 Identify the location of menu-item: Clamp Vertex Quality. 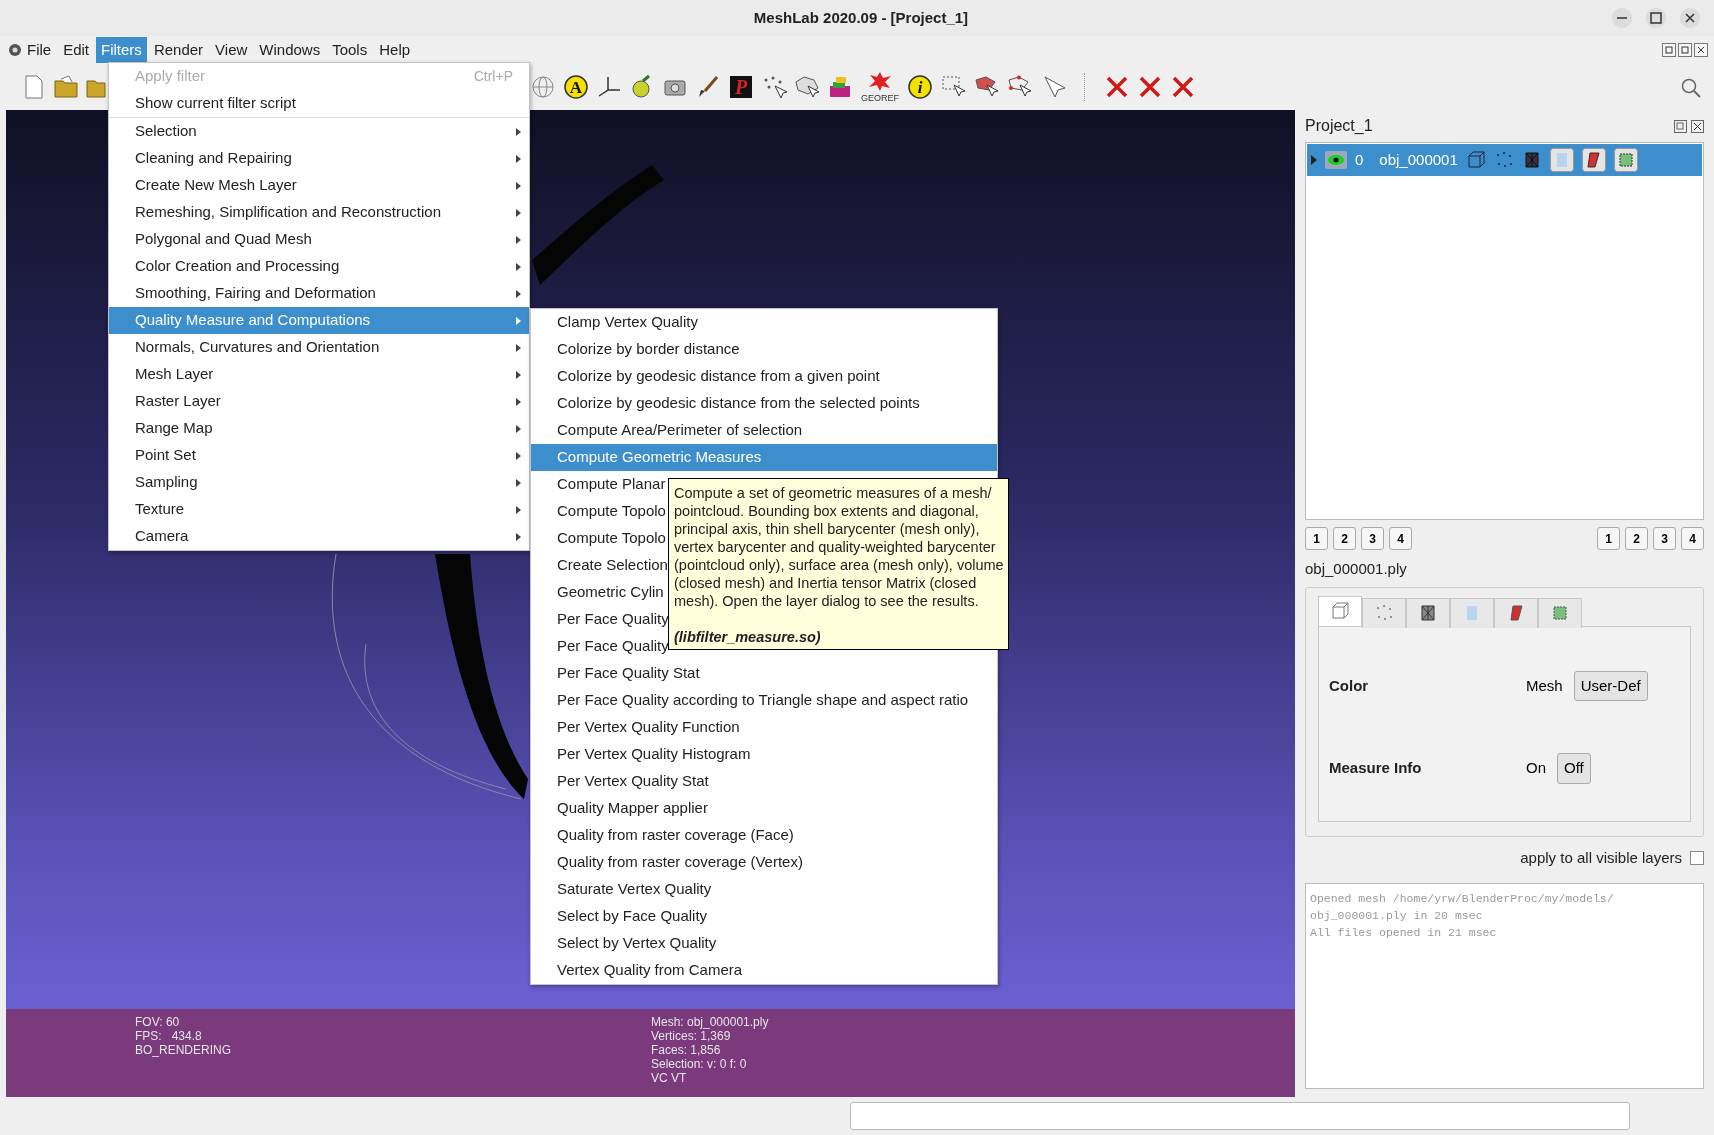
(764, 322).